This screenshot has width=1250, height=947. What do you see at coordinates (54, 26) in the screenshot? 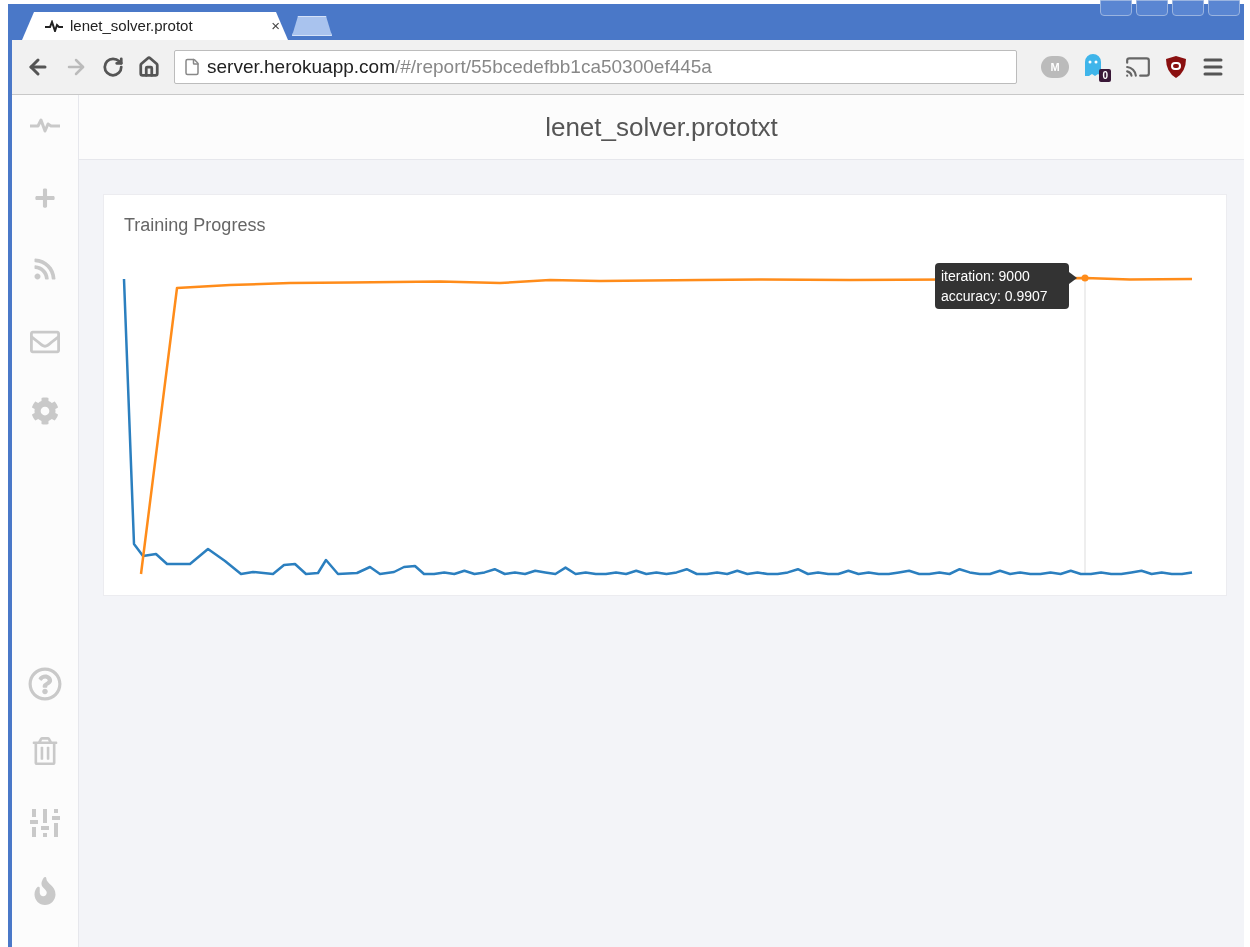
I see `heartbeat-icon` at bounding box center [54, 26].